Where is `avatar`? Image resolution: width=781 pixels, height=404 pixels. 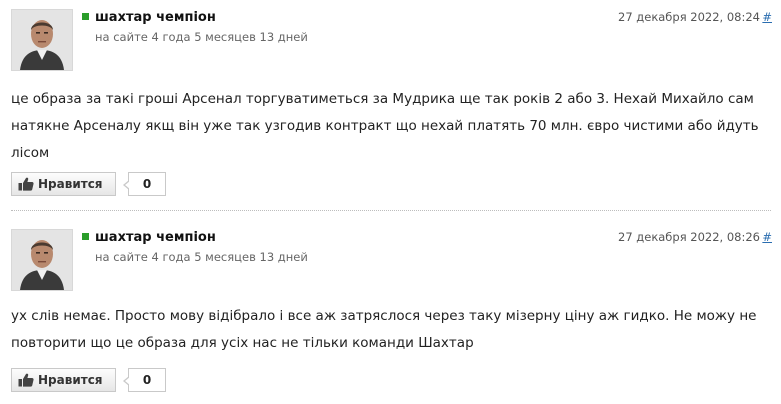 avatar is located at coordinates (42, 260).